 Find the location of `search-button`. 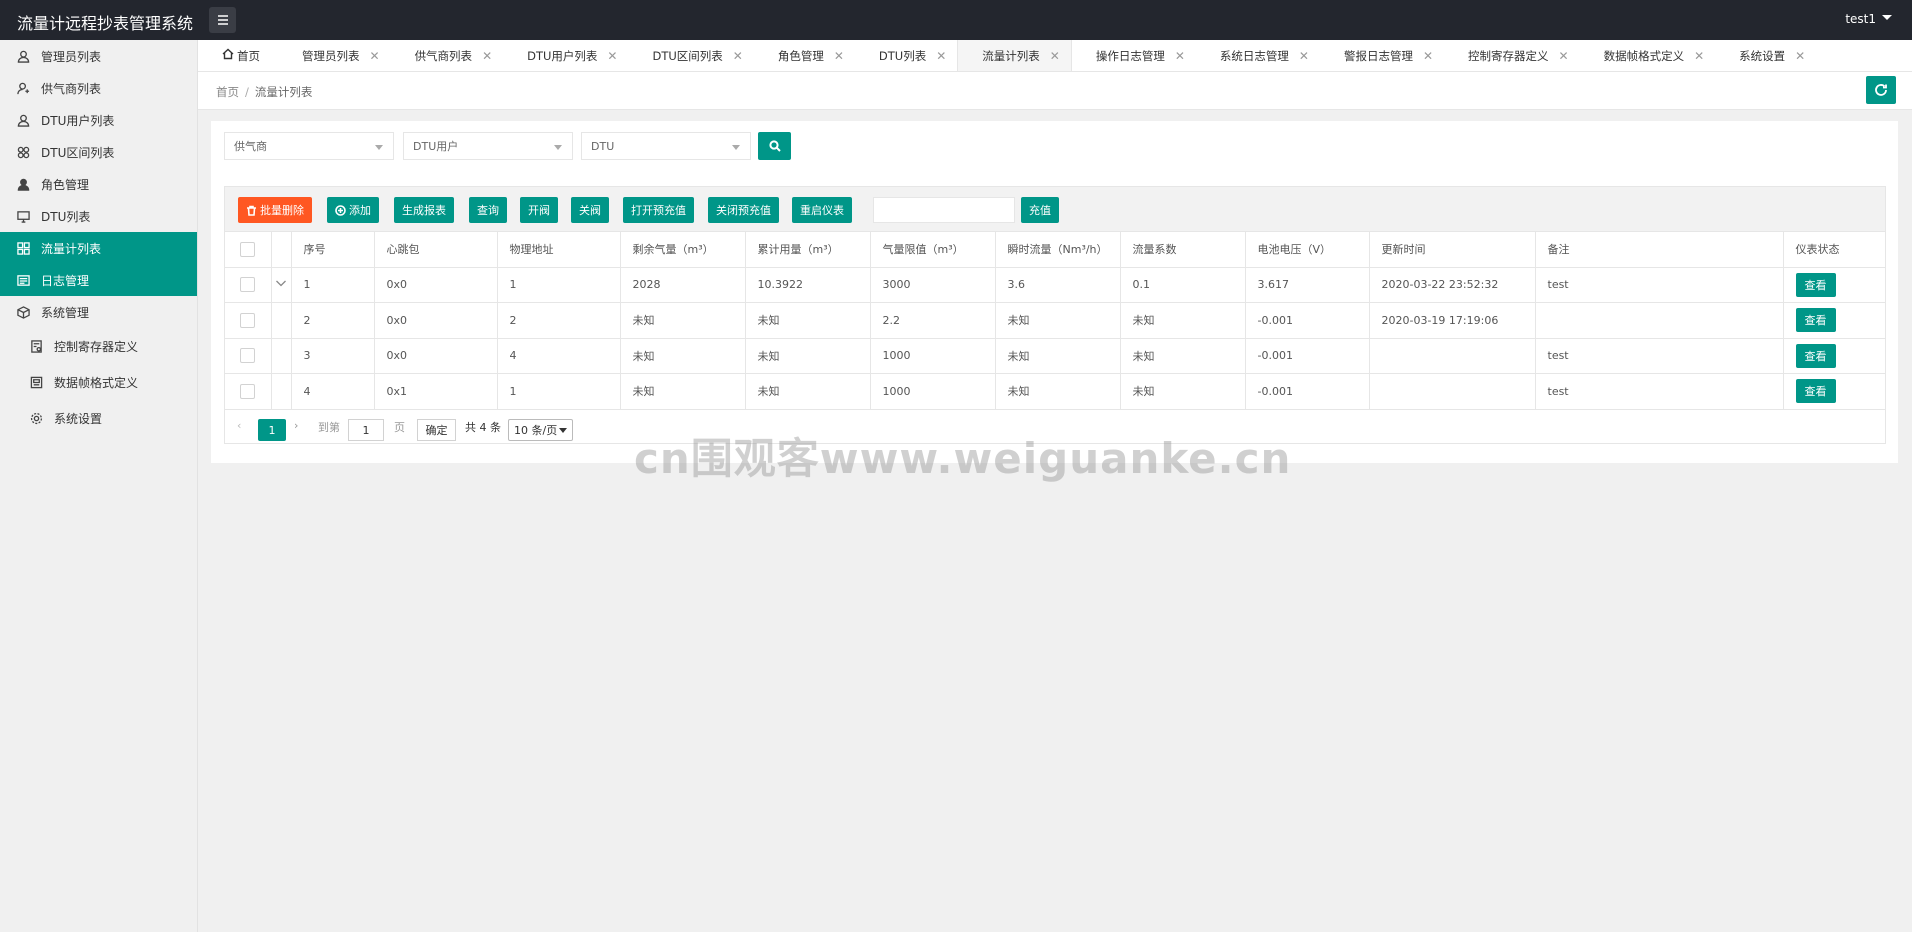

search-button is located at coordinates (774, 146).